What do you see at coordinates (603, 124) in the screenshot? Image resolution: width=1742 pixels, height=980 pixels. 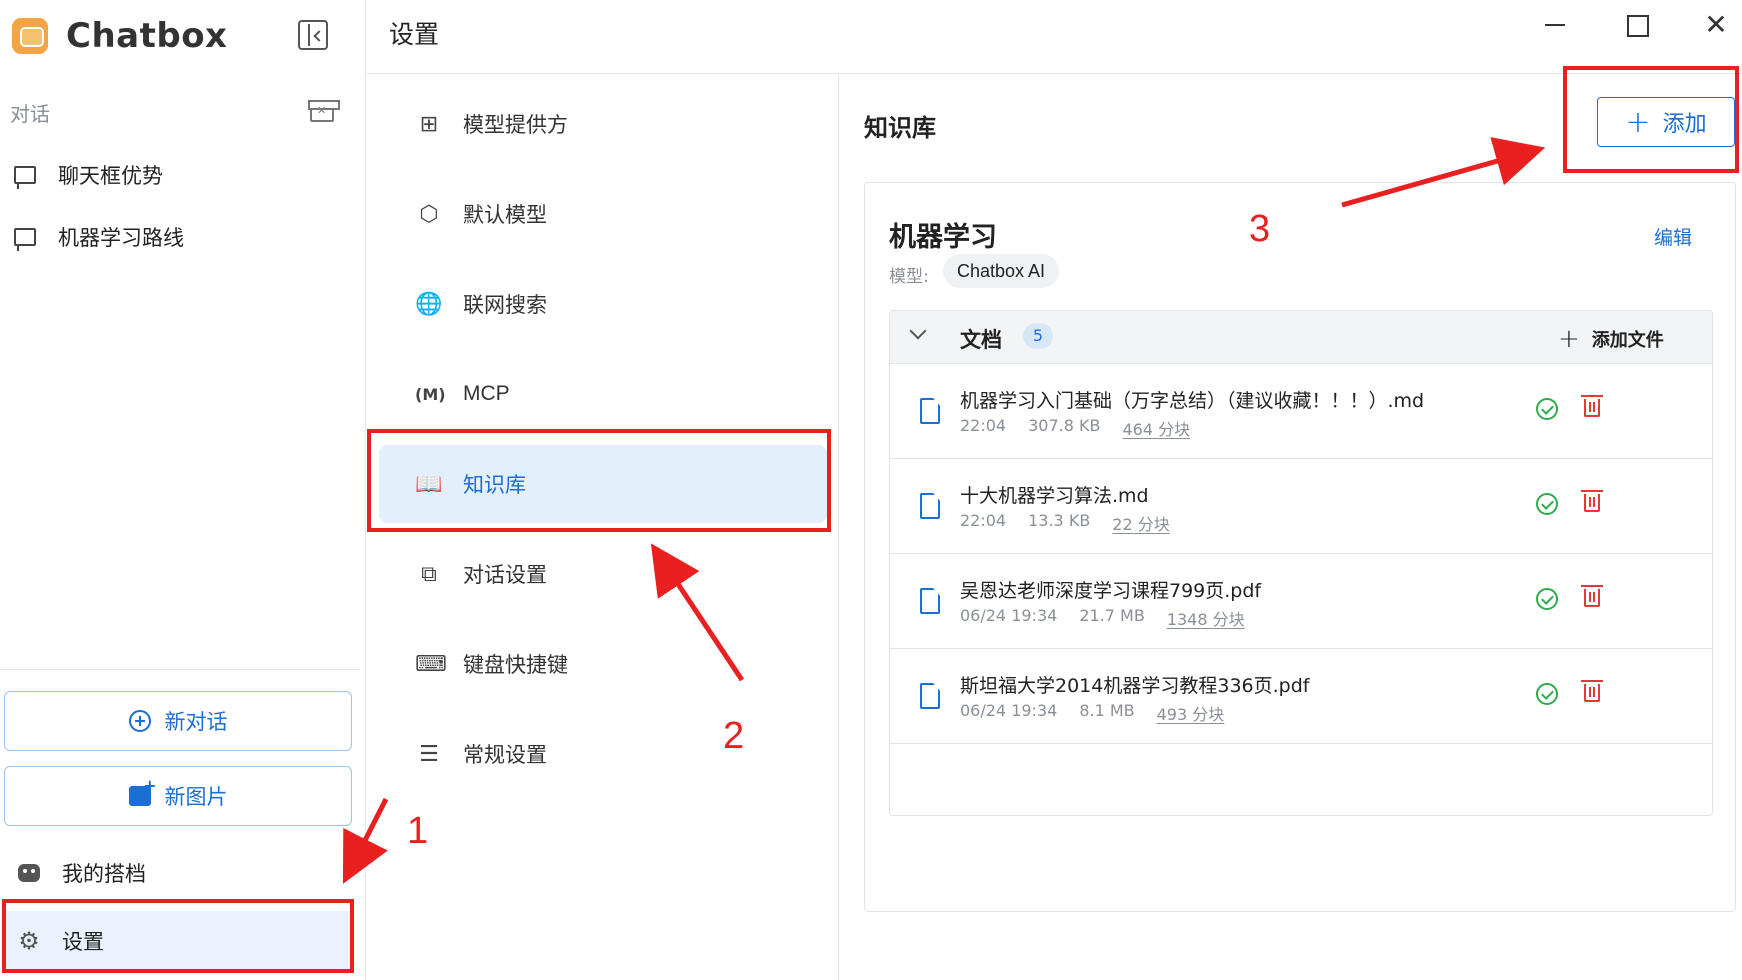 I see `menu-item-model-provider: ⊞ 模型提供方` at bounding box center [603, 124].